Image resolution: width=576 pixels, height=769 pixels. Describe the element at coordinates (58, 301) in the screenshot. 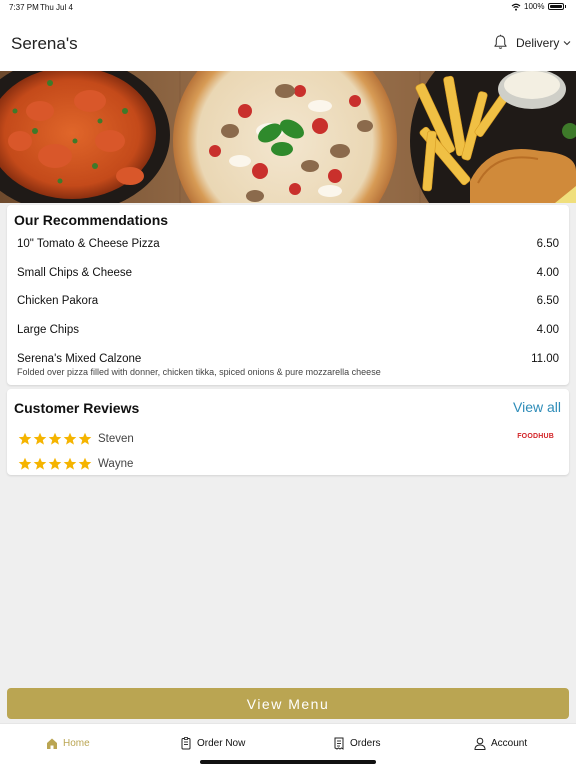

I see `item-name: Chicken Pakora` at that location.